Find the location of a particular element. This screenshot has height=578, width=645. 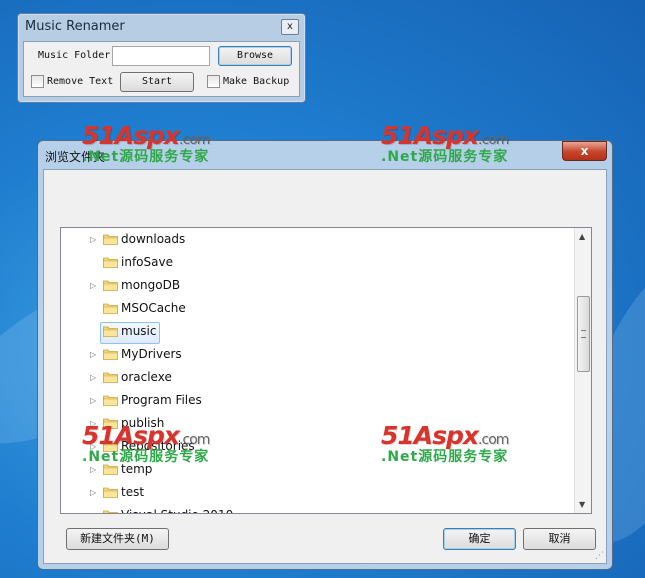

folder-label: music is located at coordinates (139, 331).